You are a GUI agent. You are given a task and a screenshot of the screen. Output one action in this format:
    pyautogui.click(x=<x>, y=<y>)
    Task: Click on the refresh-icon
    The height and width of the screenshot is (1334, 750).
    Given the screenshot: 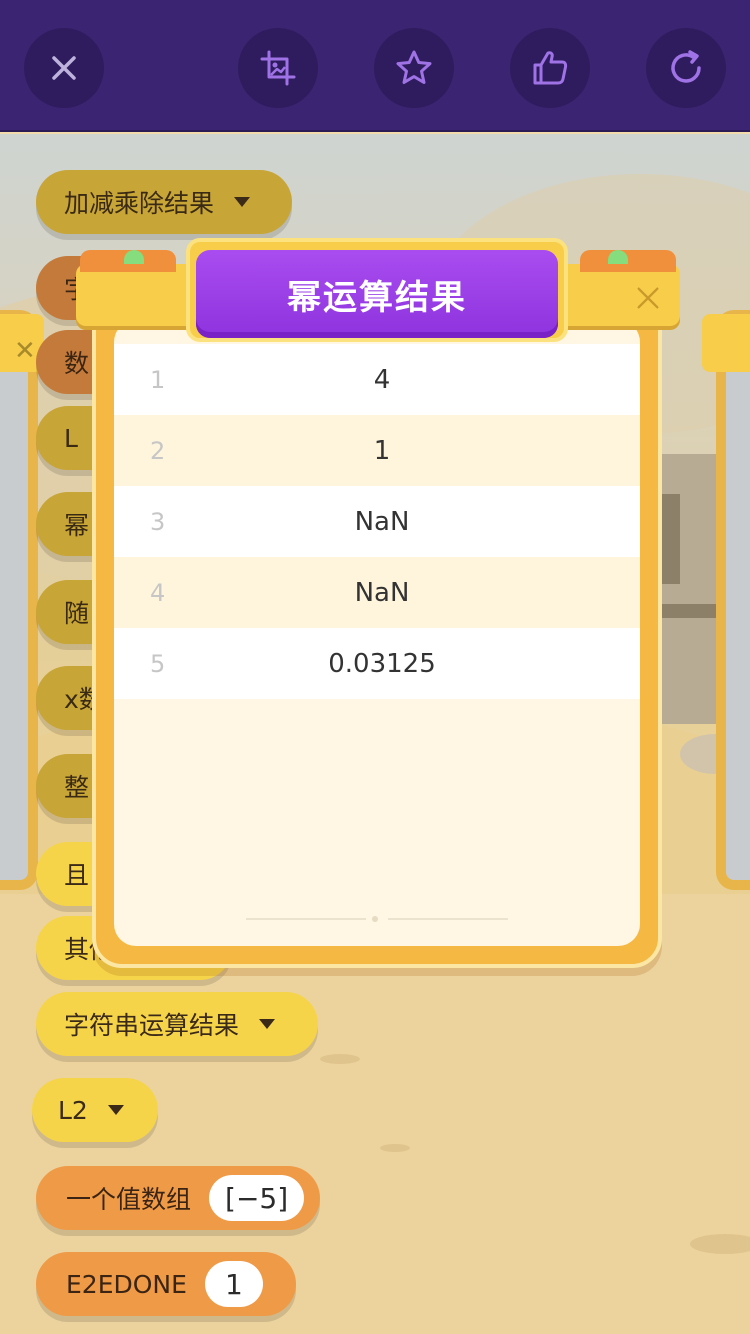 What is the action you would take?
    pyautogui.click(x=686, y=66)
    